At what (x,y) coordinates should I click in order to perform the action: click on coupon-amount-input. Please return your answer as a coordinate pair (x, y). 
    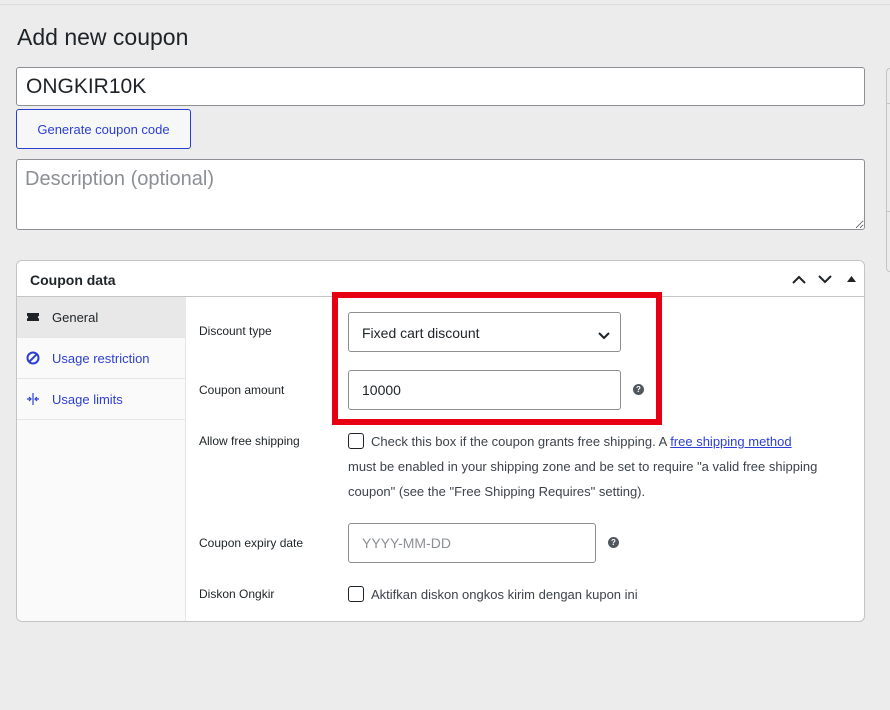
    Looking at the image, I should click on (484, 390).